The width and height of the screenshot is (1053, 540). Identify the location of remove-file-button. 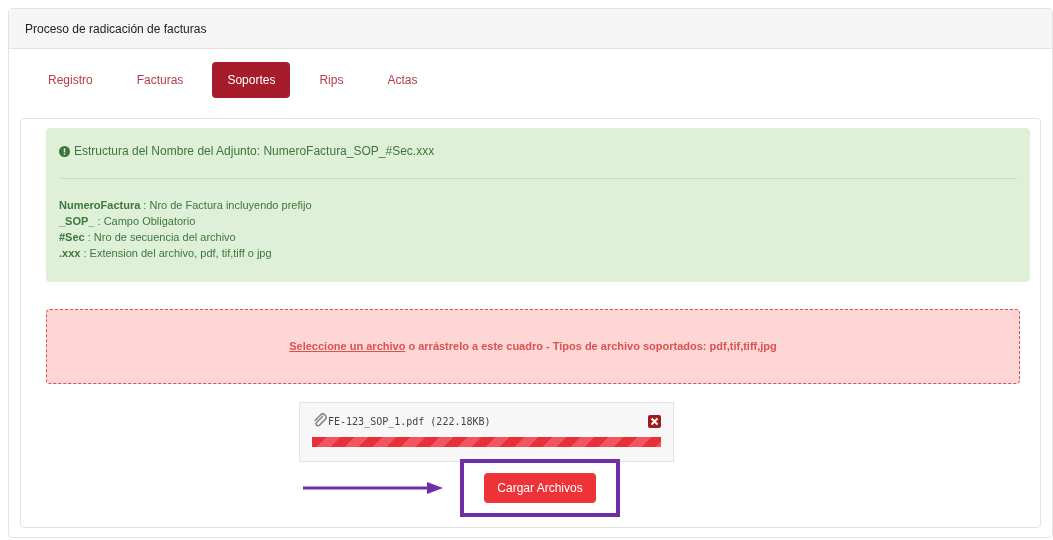
(654, 421).